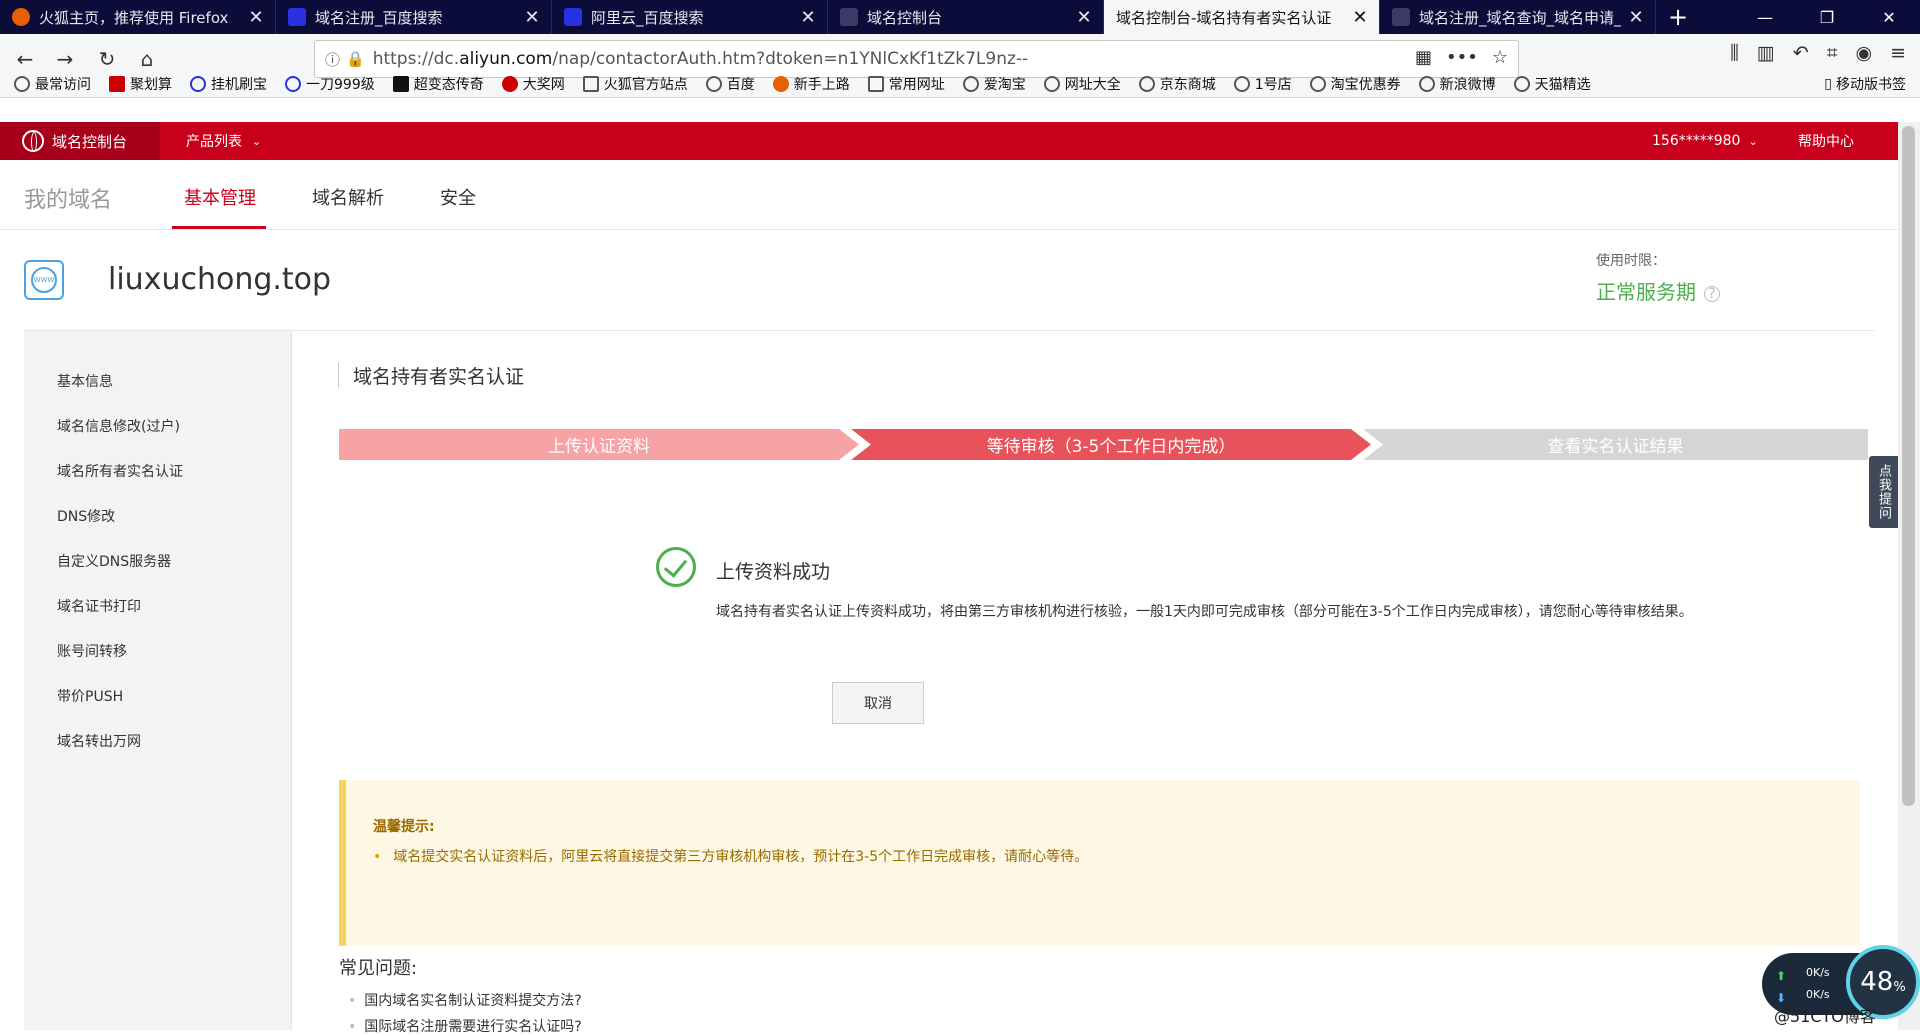 The image size is (1920, 1036). I want to click on page-actions-icon: •••, so click(1462, 57).